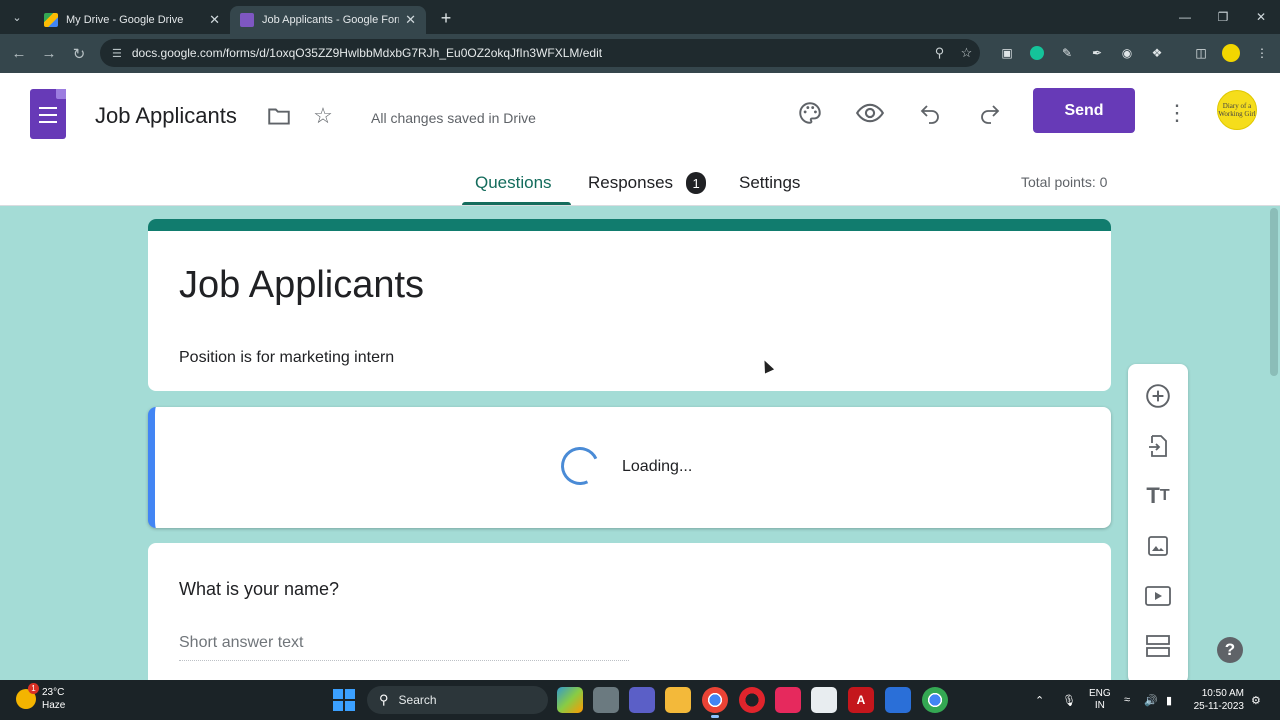 The width and height of the screenshot is (1280, 720). I want to click on taskbar-search: ⚲ Search, so click(457, 700).